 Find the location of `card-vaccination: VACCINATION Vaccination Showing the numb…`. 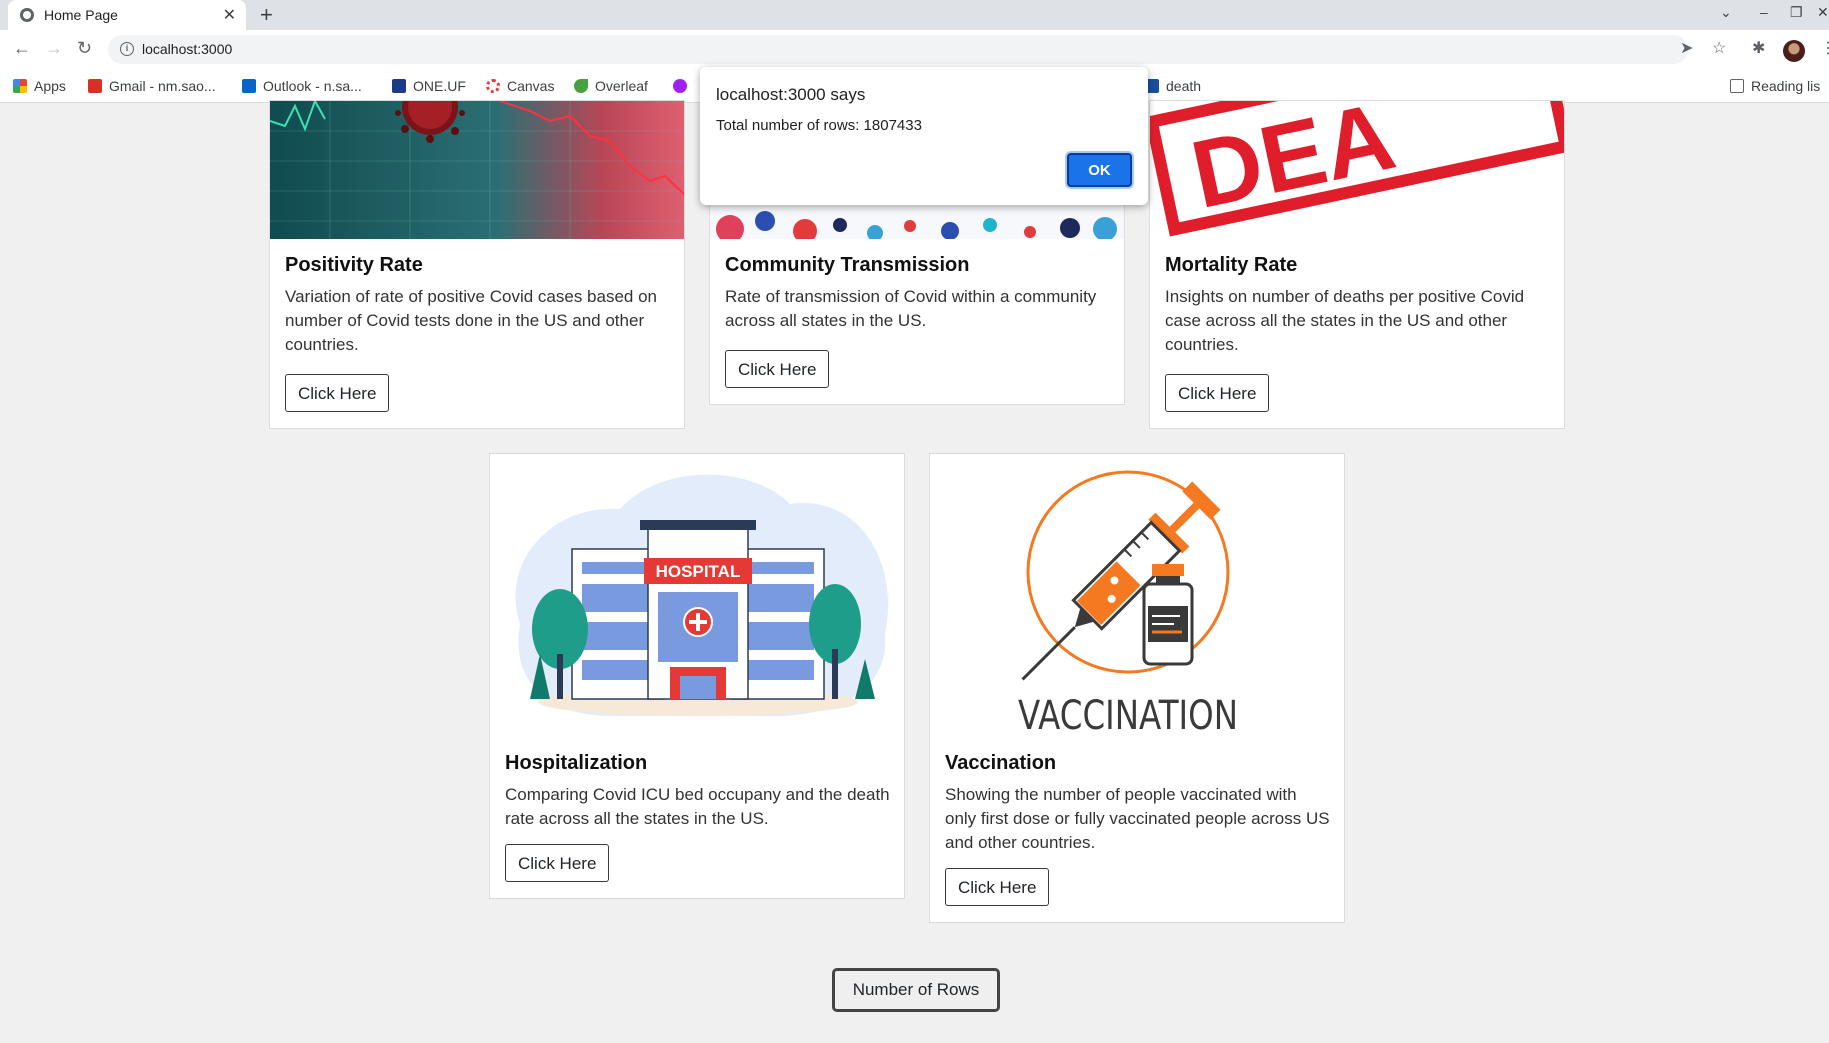

card-vaccination: VACCINATION Vaccination Showing the numb… is located at coordinates (1137, 688).